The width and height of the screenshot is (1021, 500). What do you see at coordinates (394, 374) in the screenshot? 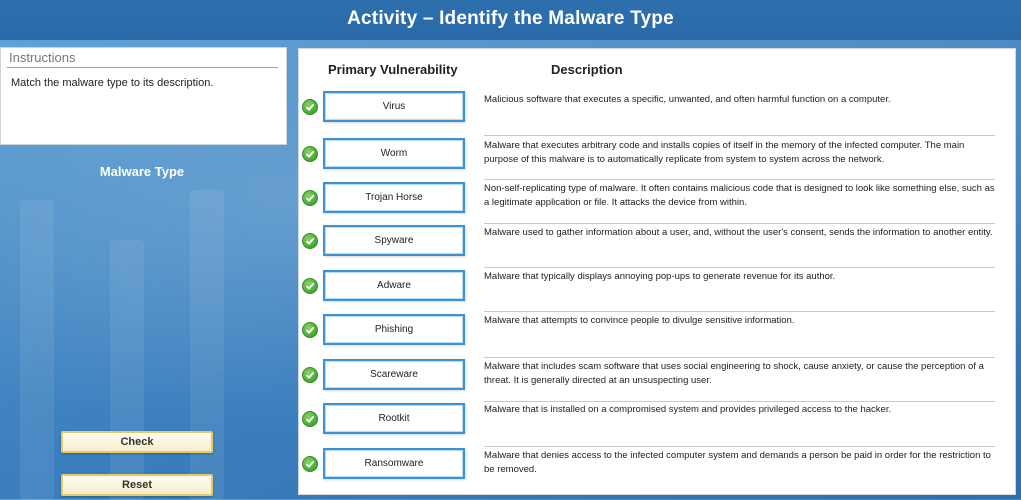
I see `answer-box: Scareware` at bounding box center [394, 374].